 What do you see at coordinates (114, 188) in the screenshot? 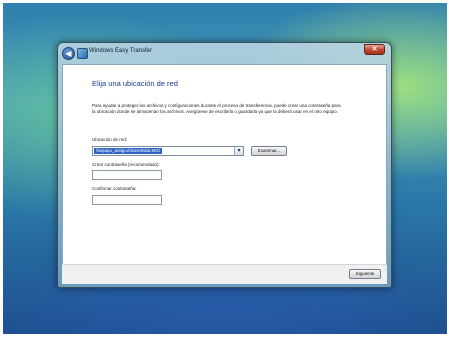
I see `confirm-password-label: Confirmar contraseña:` at bounding box center [114, 188].